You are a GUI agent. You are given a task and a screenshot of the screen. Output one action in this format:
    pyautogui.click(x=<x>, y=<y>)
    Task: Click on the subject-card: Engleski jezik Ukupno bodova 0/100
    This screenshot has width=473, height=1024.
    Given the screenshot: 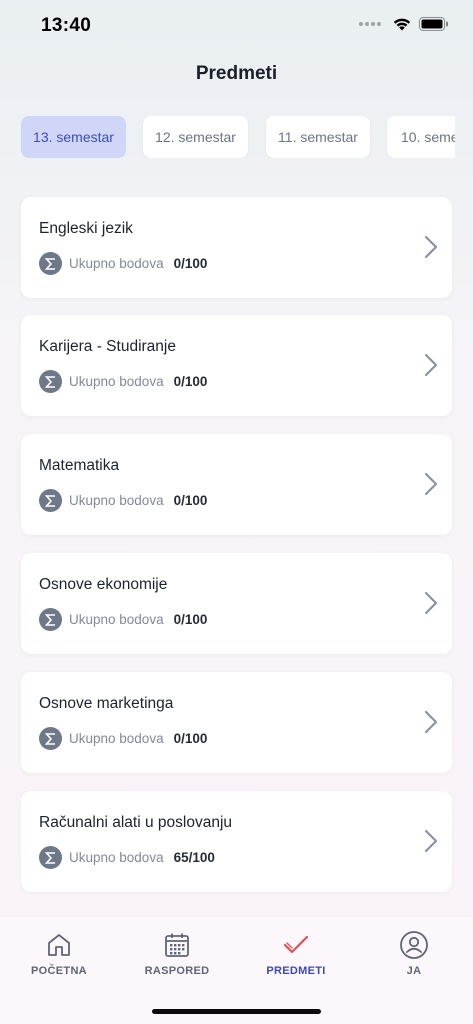 What is the action you would take?
    pyautogui.click(x=236, y=247)
    